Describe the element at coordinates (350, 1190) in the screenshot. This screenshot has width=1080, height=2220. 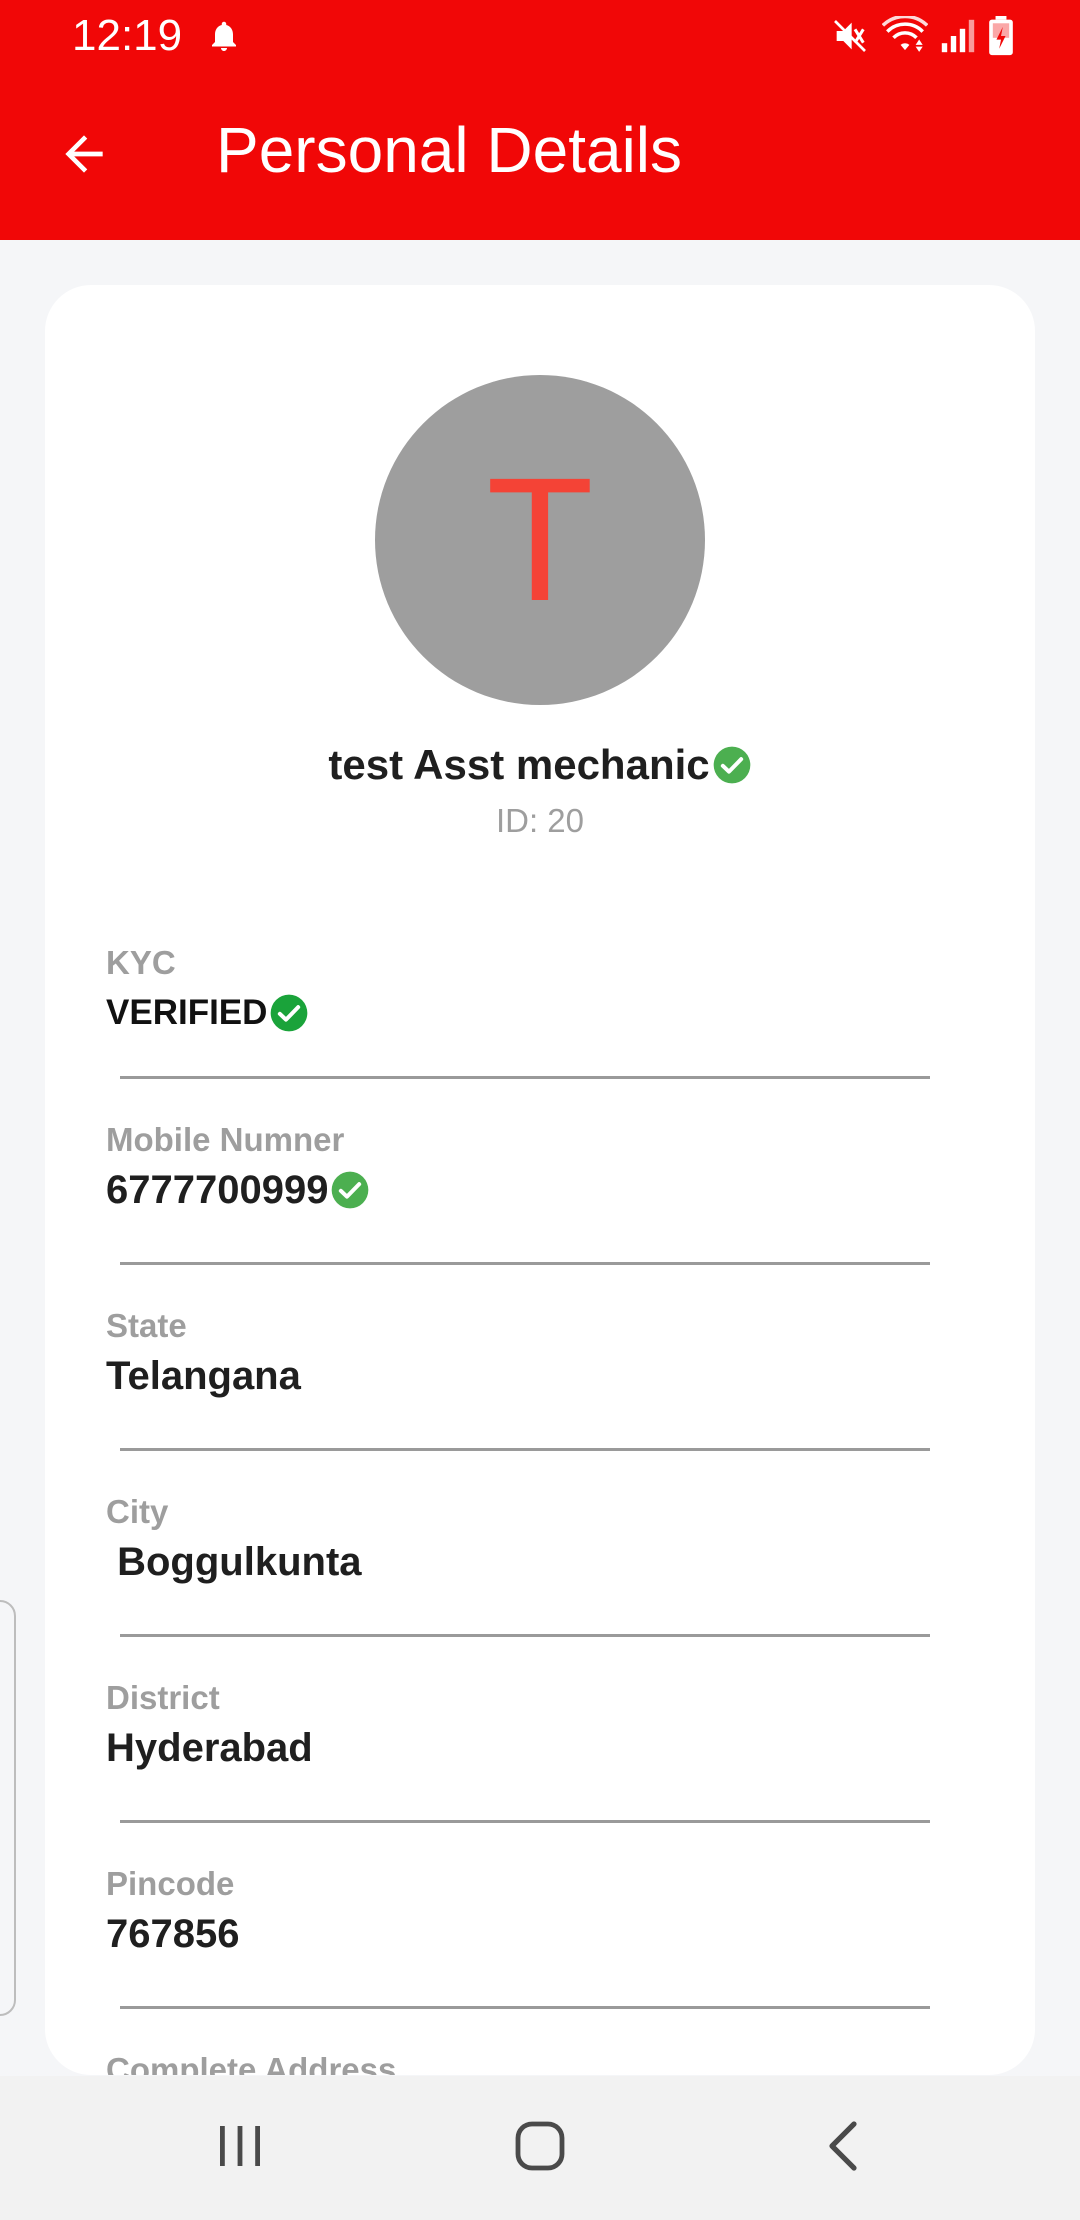
I see `mobile-verified-check-icon` at that location.